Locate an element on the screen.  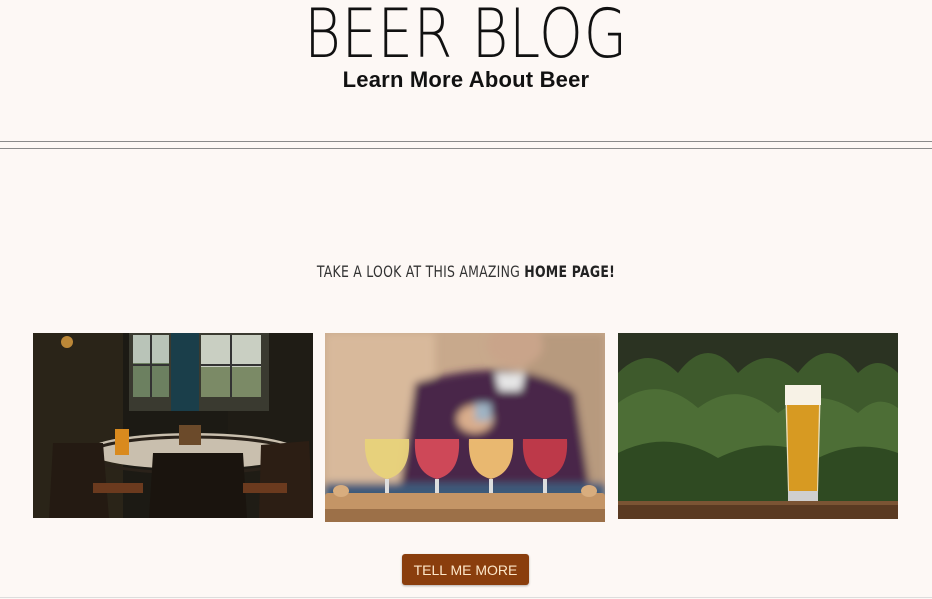
pub-interior-image is located at coordinates (173, 425).